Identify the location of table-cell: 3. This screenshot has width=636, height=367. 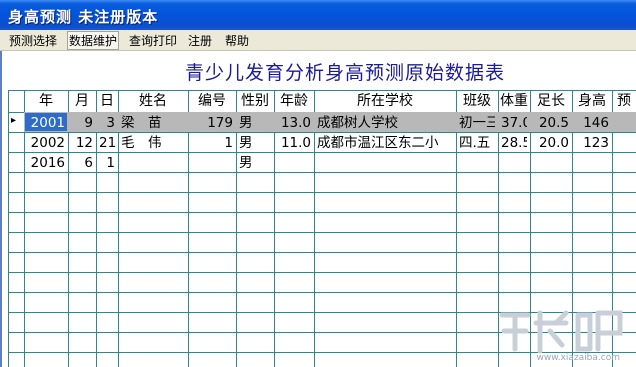
(107, 123).